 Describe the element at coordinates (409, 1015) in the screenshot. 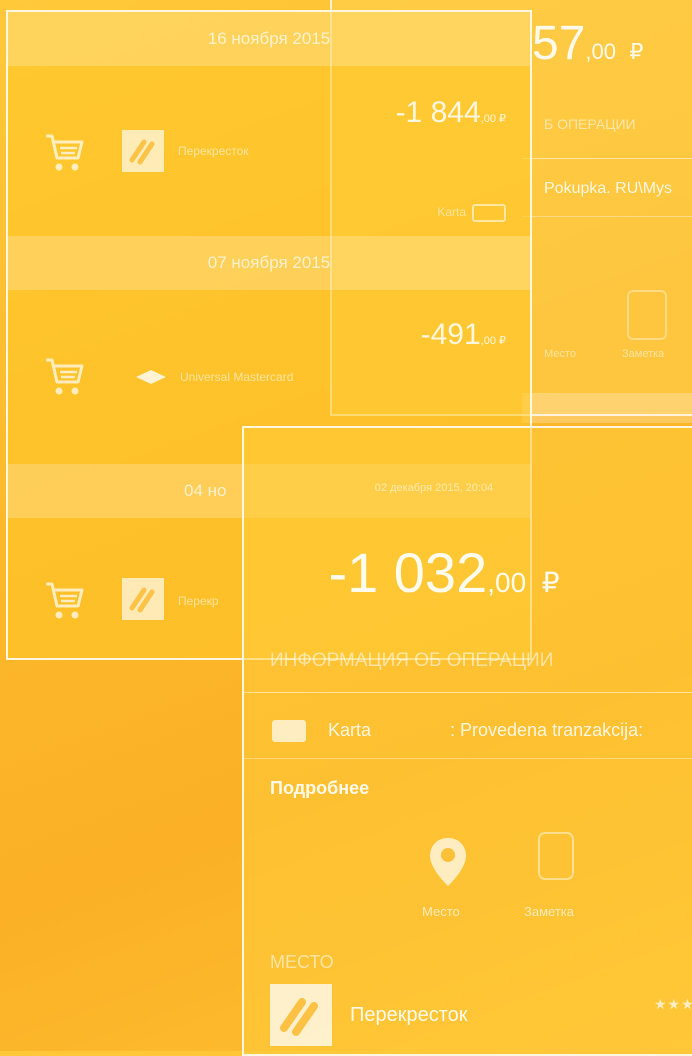

I see `place-name: Перекресток` at that location.